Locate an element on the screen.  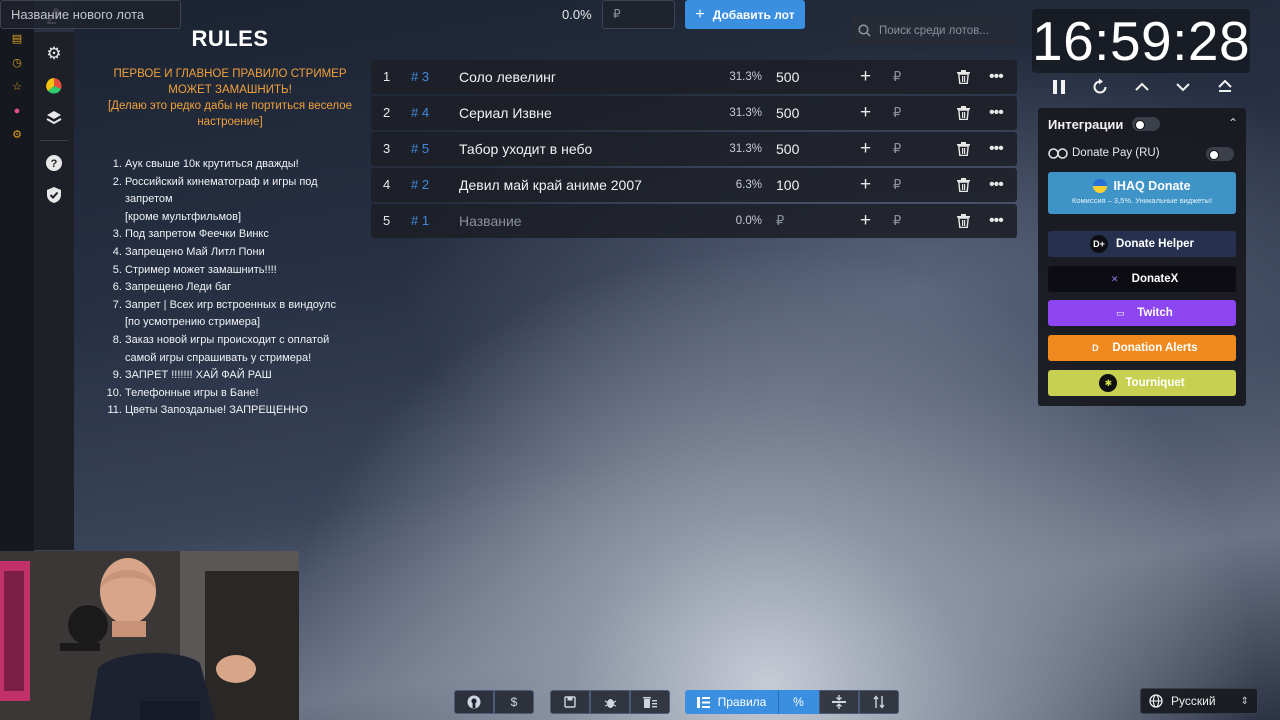
rule-item: Запрещено Леди баг is located at coordinates (242, 288).